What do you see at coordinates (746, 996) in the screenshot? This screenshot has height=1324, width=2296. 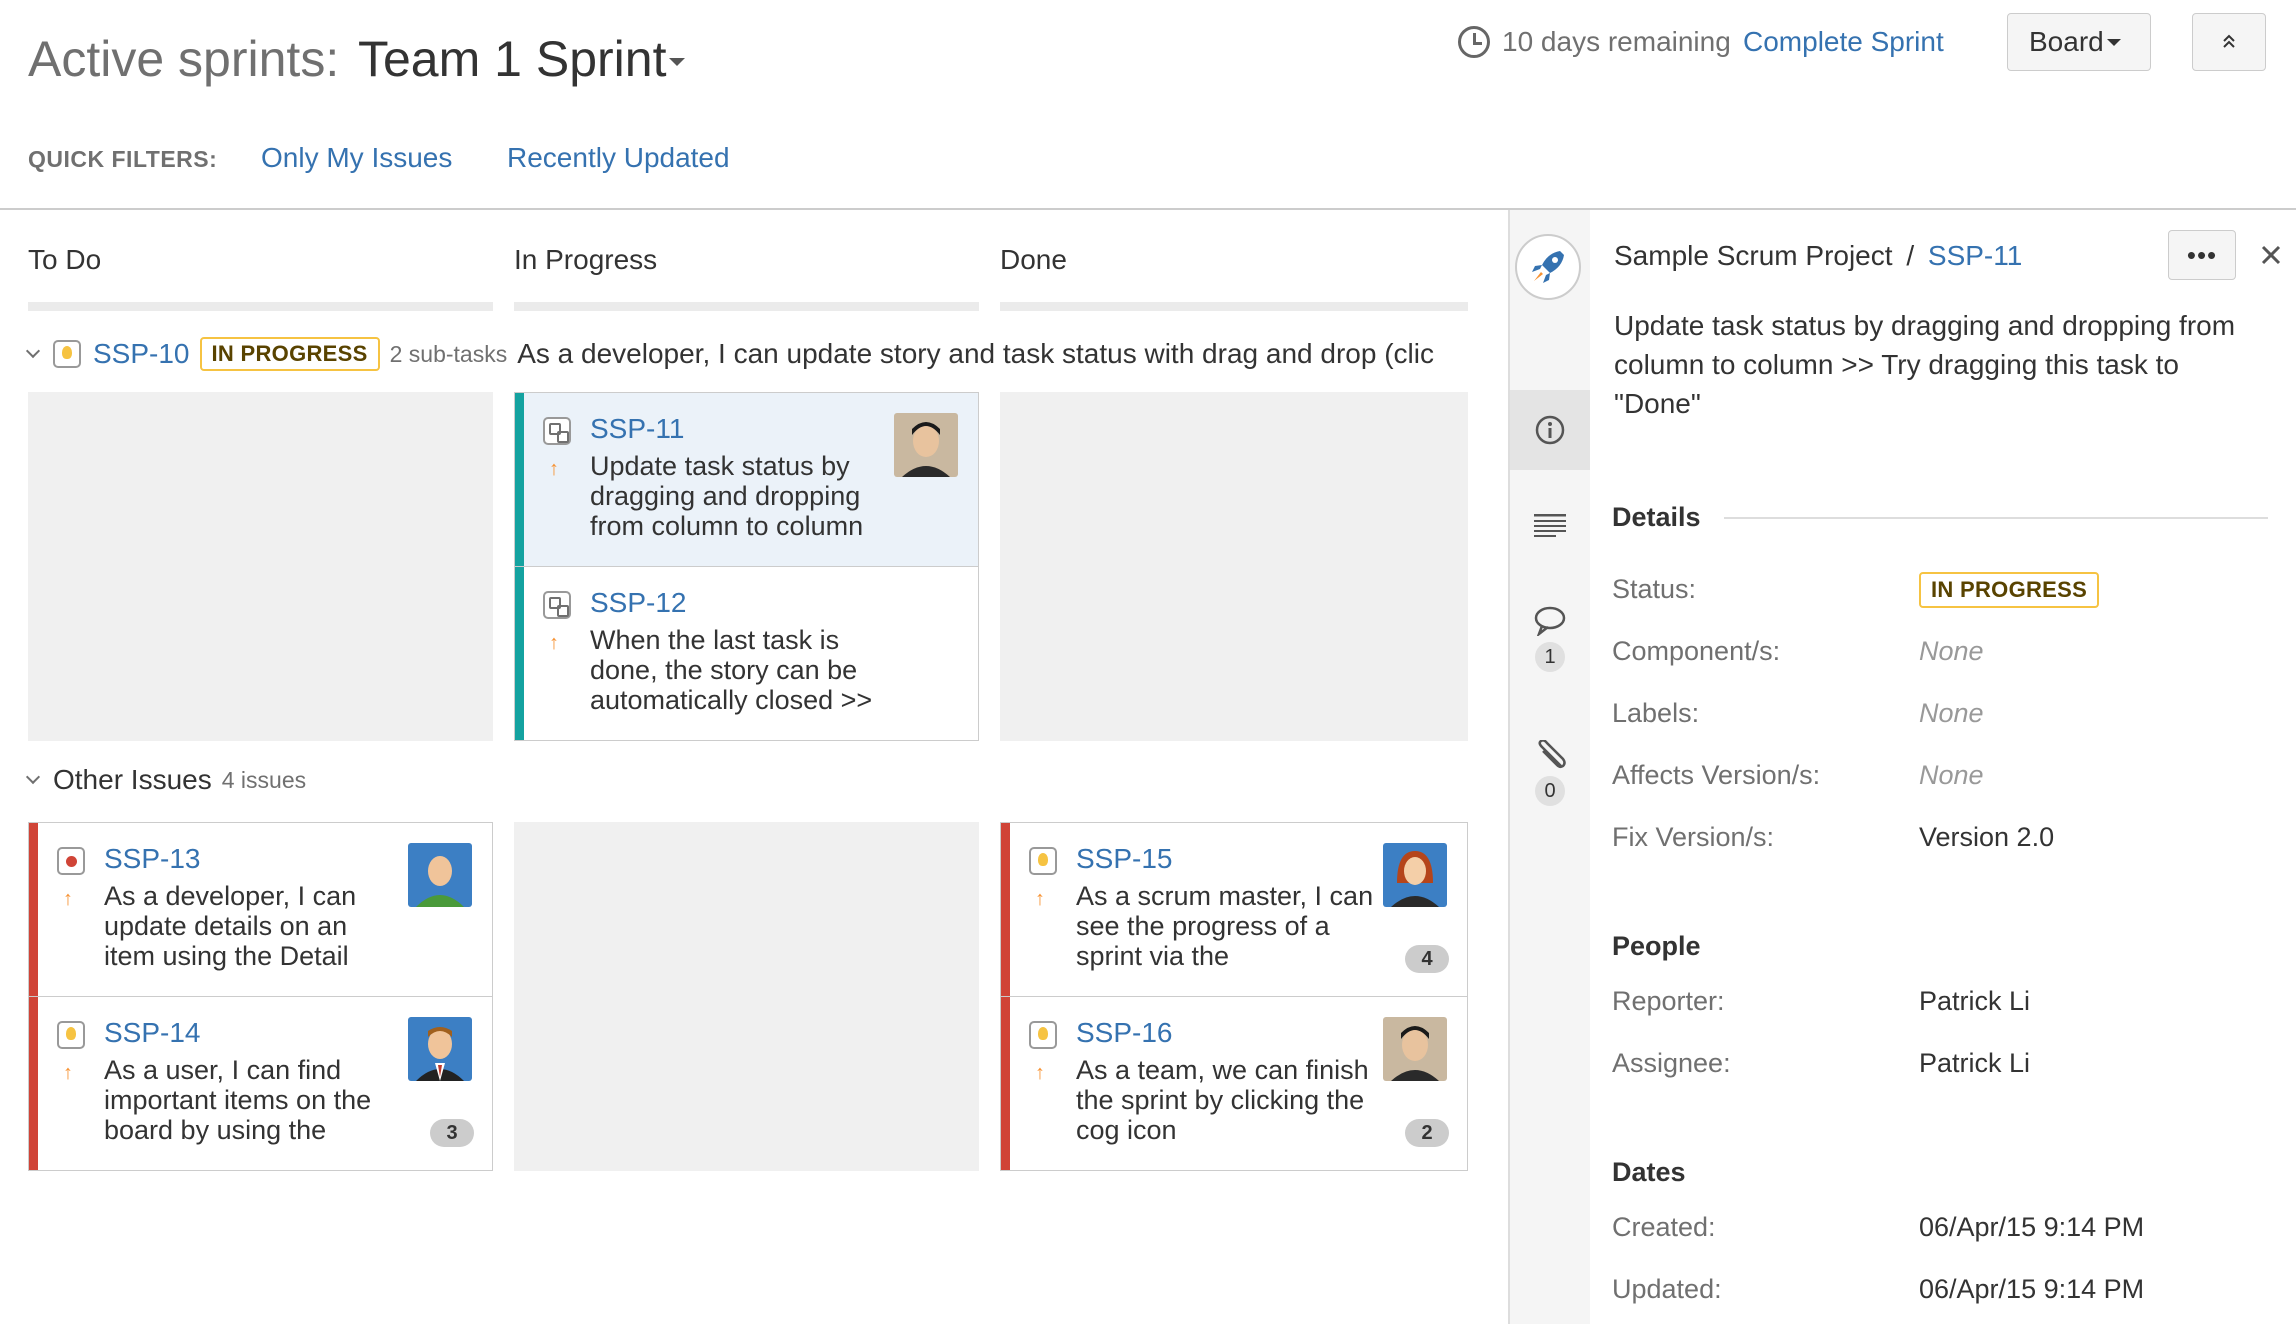 I see `column-cell-in-progress` at bounding box center [746, 996].